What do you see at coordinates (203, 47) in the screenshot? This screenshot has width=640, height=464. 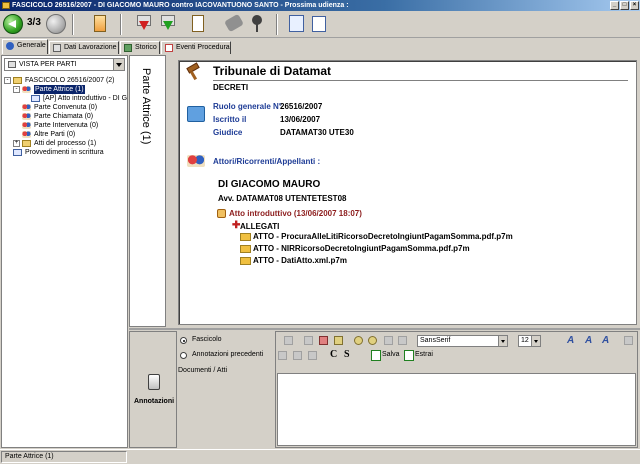 I see `tab-label: Eventi Procedura` at bounding box center [203, 47].